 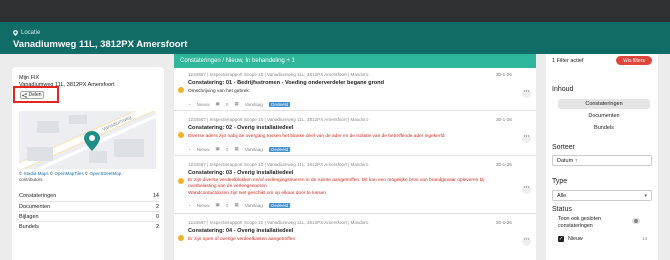 I want to click on stadia-link: Stadia Maps, so click(x=36, y=173).